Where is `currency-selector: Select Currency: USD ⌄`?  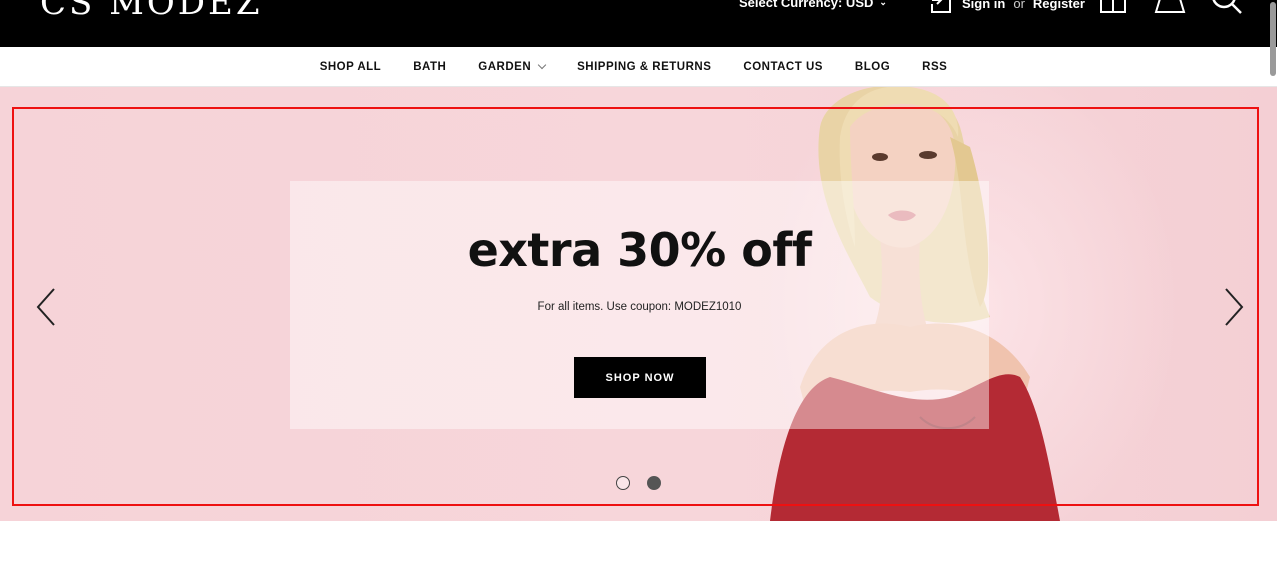
currency-selector: Select Currency: USD ⌄ is located at coordinates (813, 5).